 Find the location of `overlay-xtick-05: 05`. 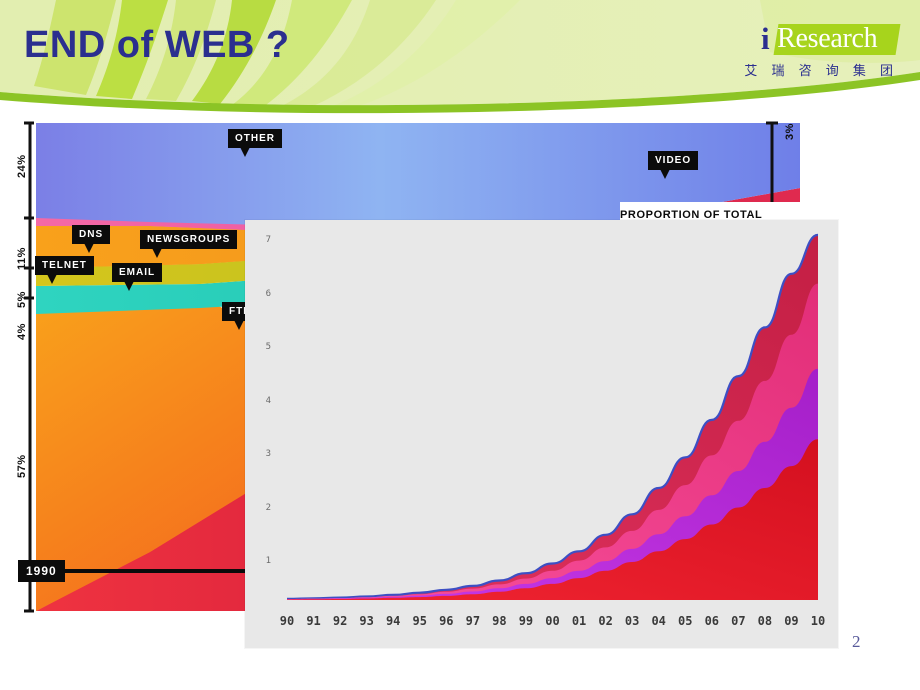

overlay-xtick-05: 05 is located at coordinates (685, 621).